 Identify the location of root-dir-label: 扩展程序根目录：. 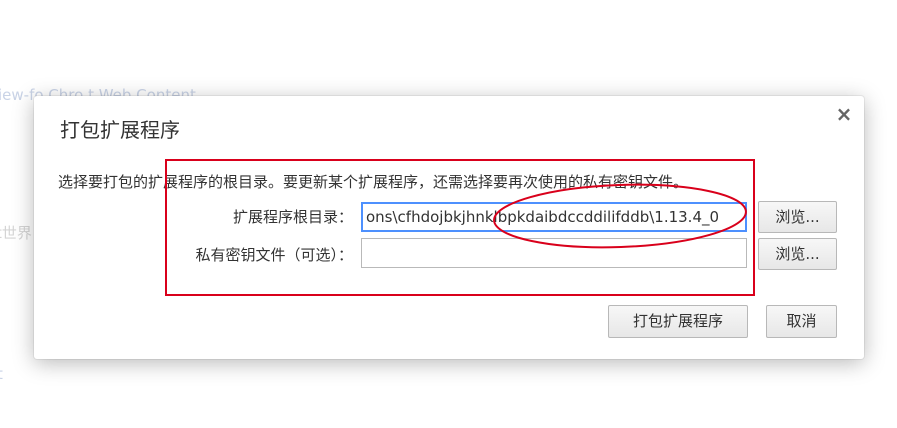
(292, 217).